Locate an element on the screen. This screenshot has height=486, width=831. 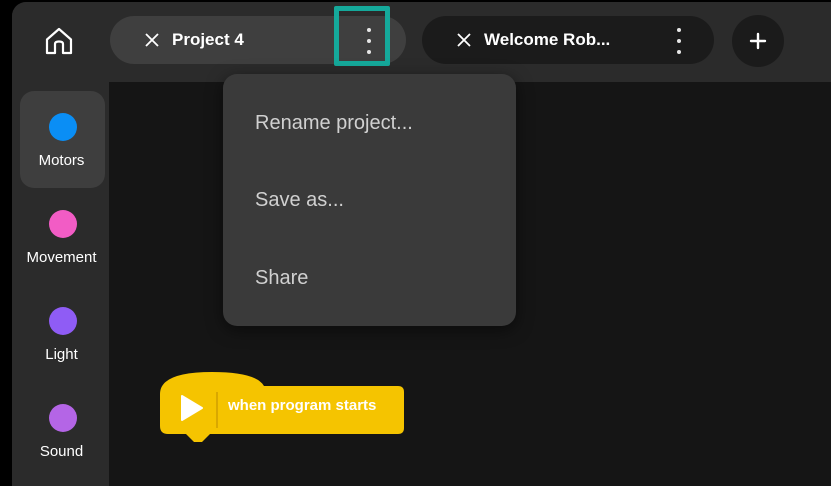
category-label: Sound is located at coordinates (61, 451).